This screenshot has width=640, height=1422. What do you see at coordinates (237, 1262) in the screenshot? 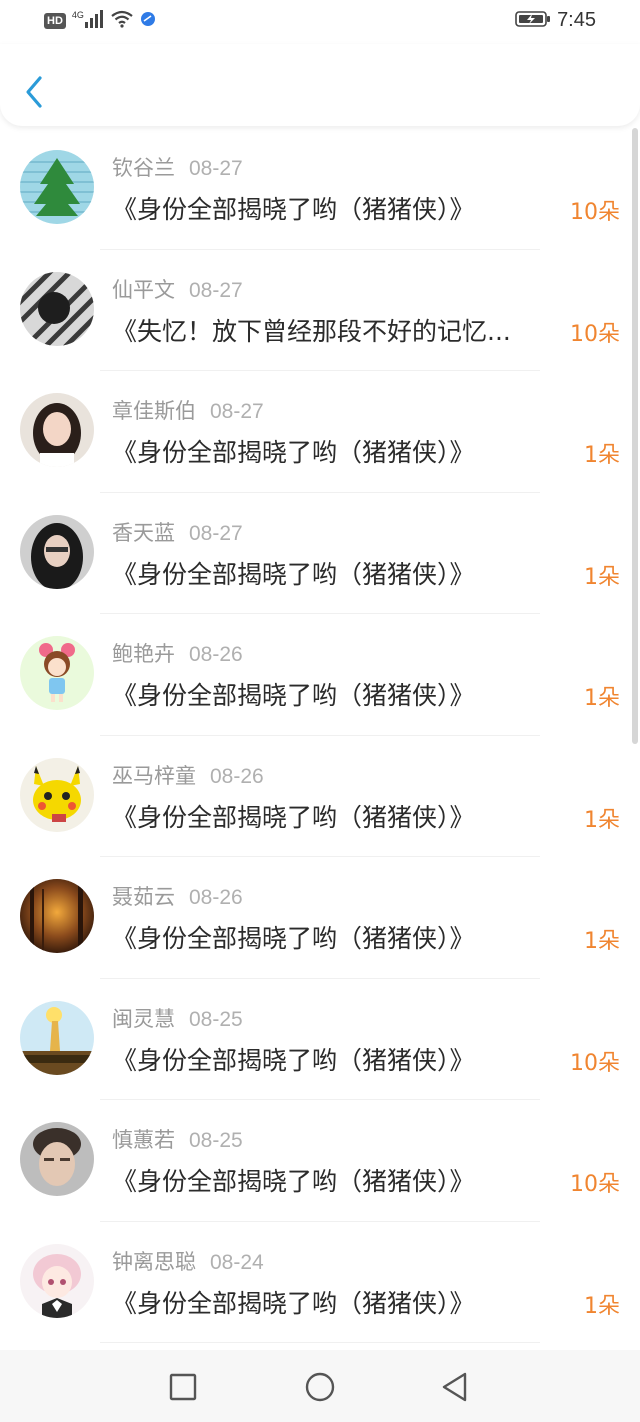
I see `item-date: 08-24` at bounding box center [237, 1262].